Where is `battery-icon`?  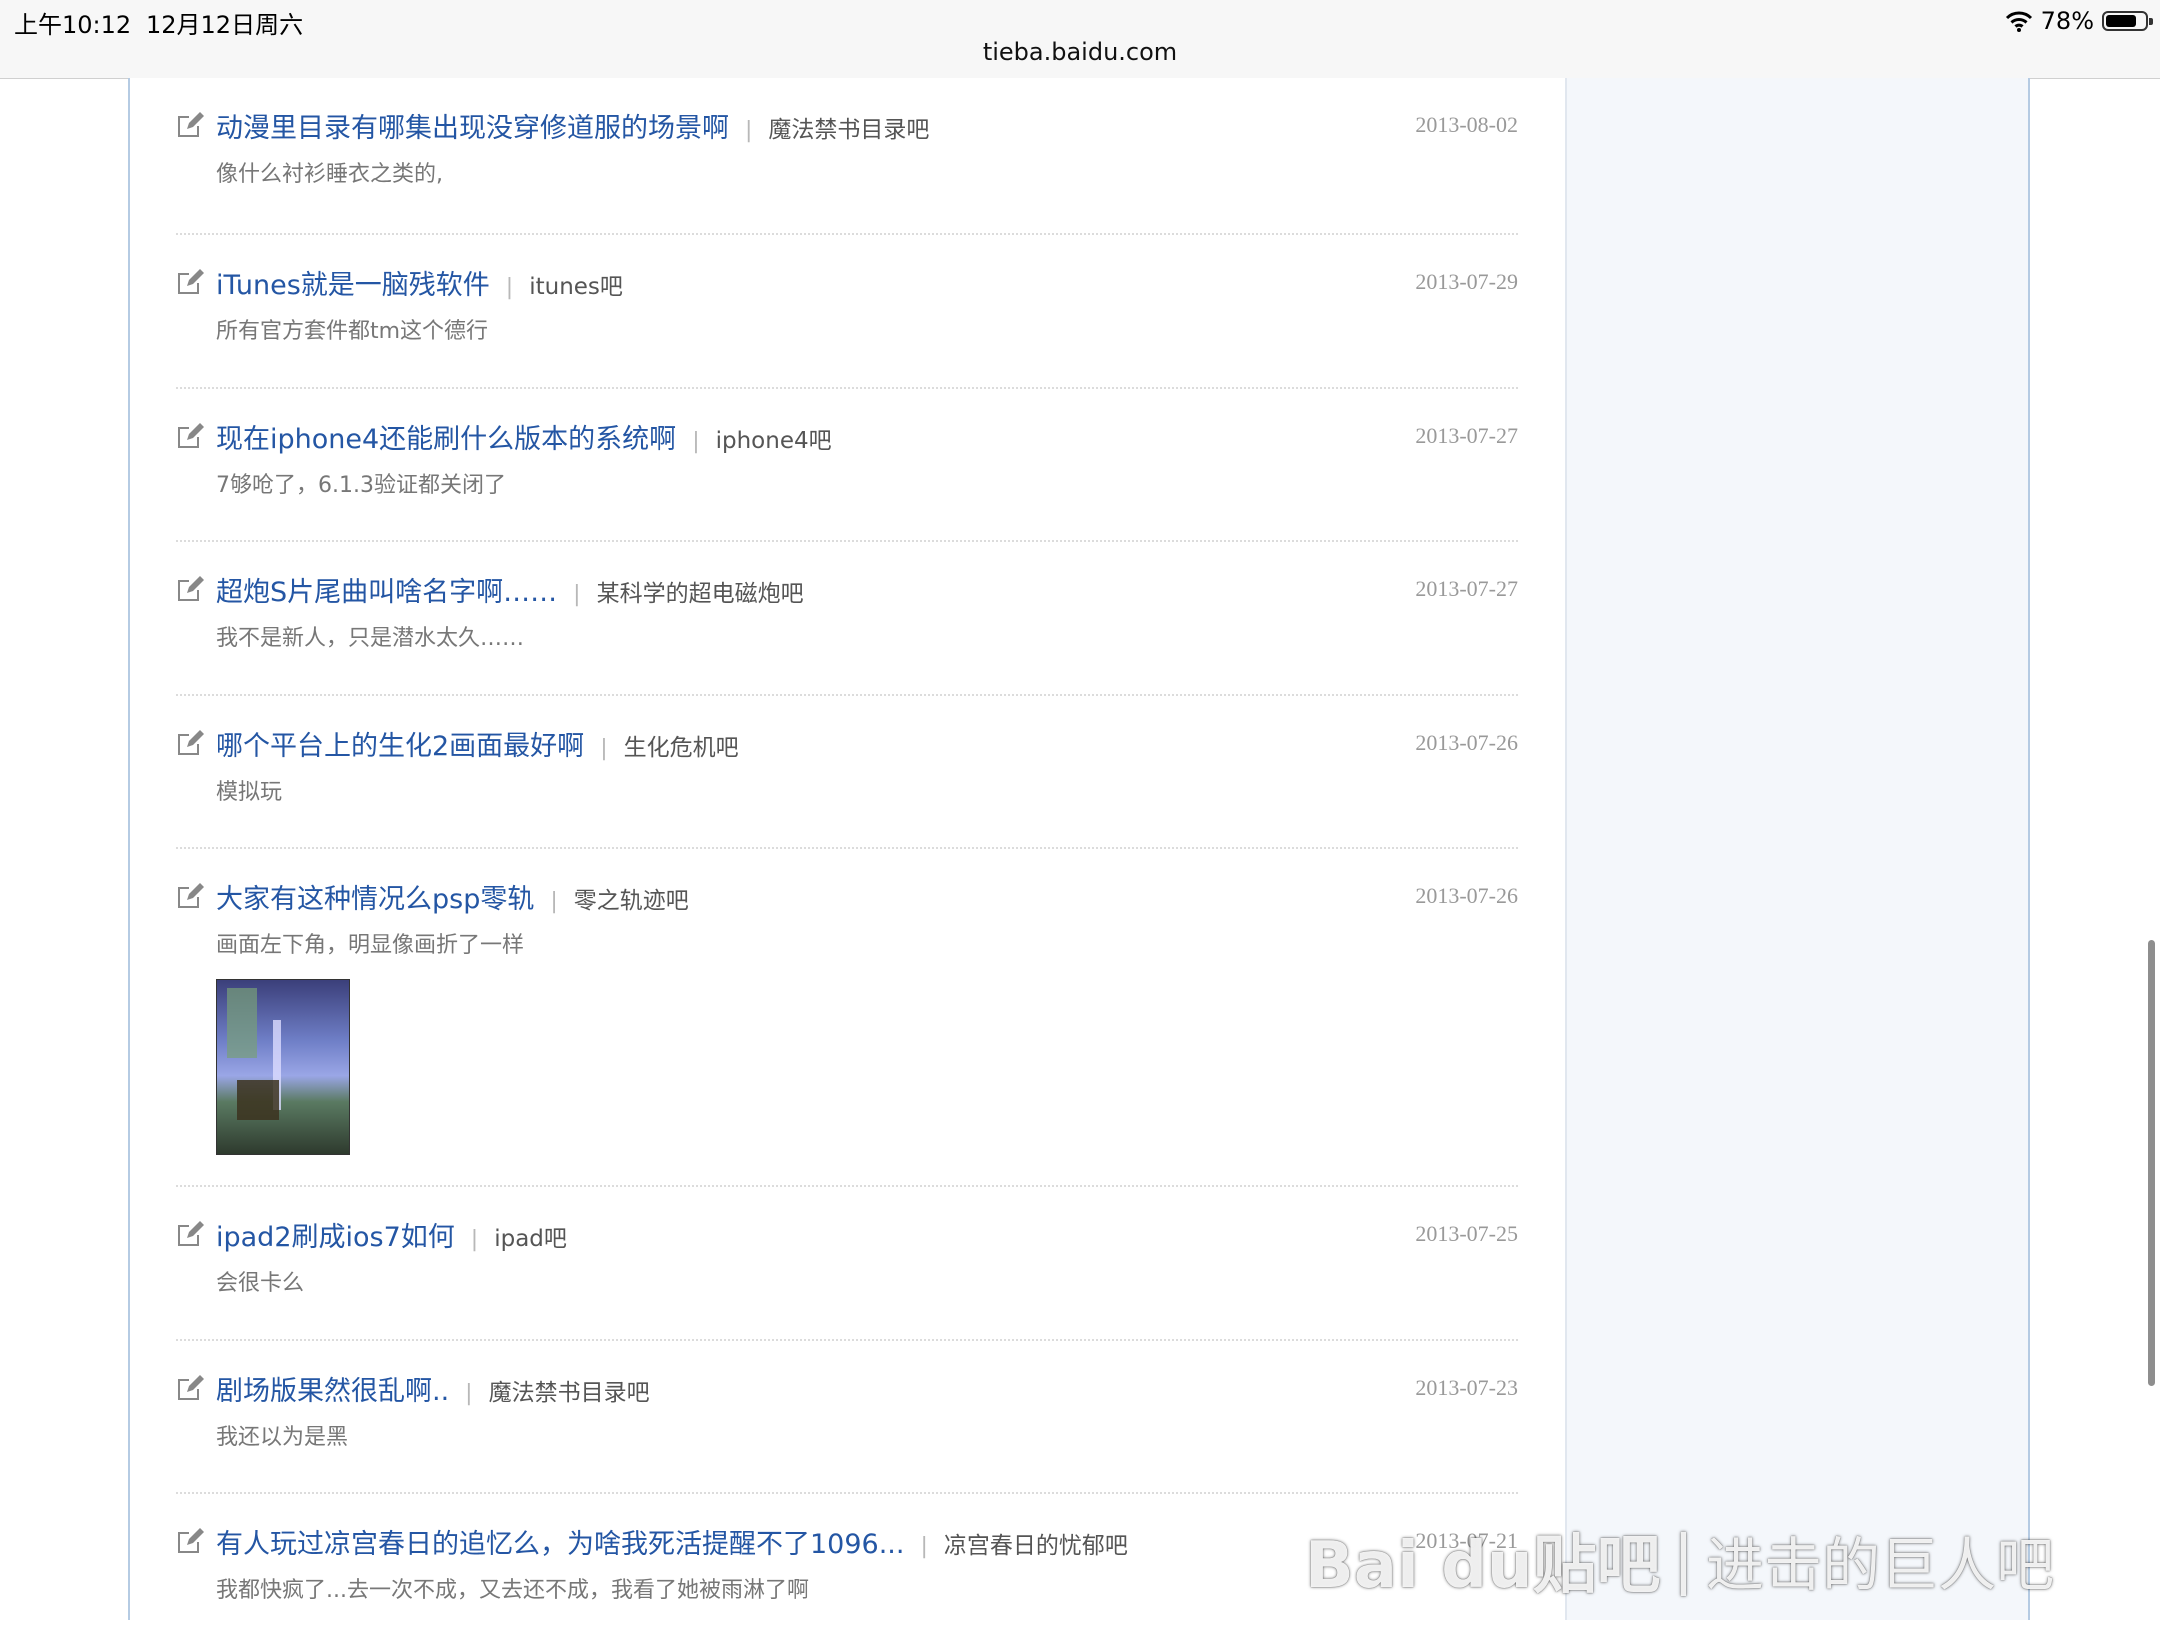
battery-icon is located at coordinates (2127, 21).